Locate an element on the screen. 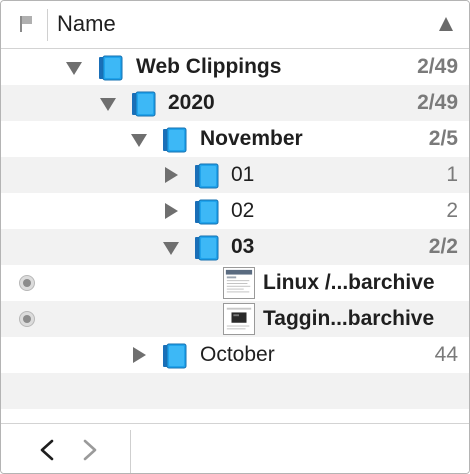  name-column-header: Name is located at coordinates (86, 24).